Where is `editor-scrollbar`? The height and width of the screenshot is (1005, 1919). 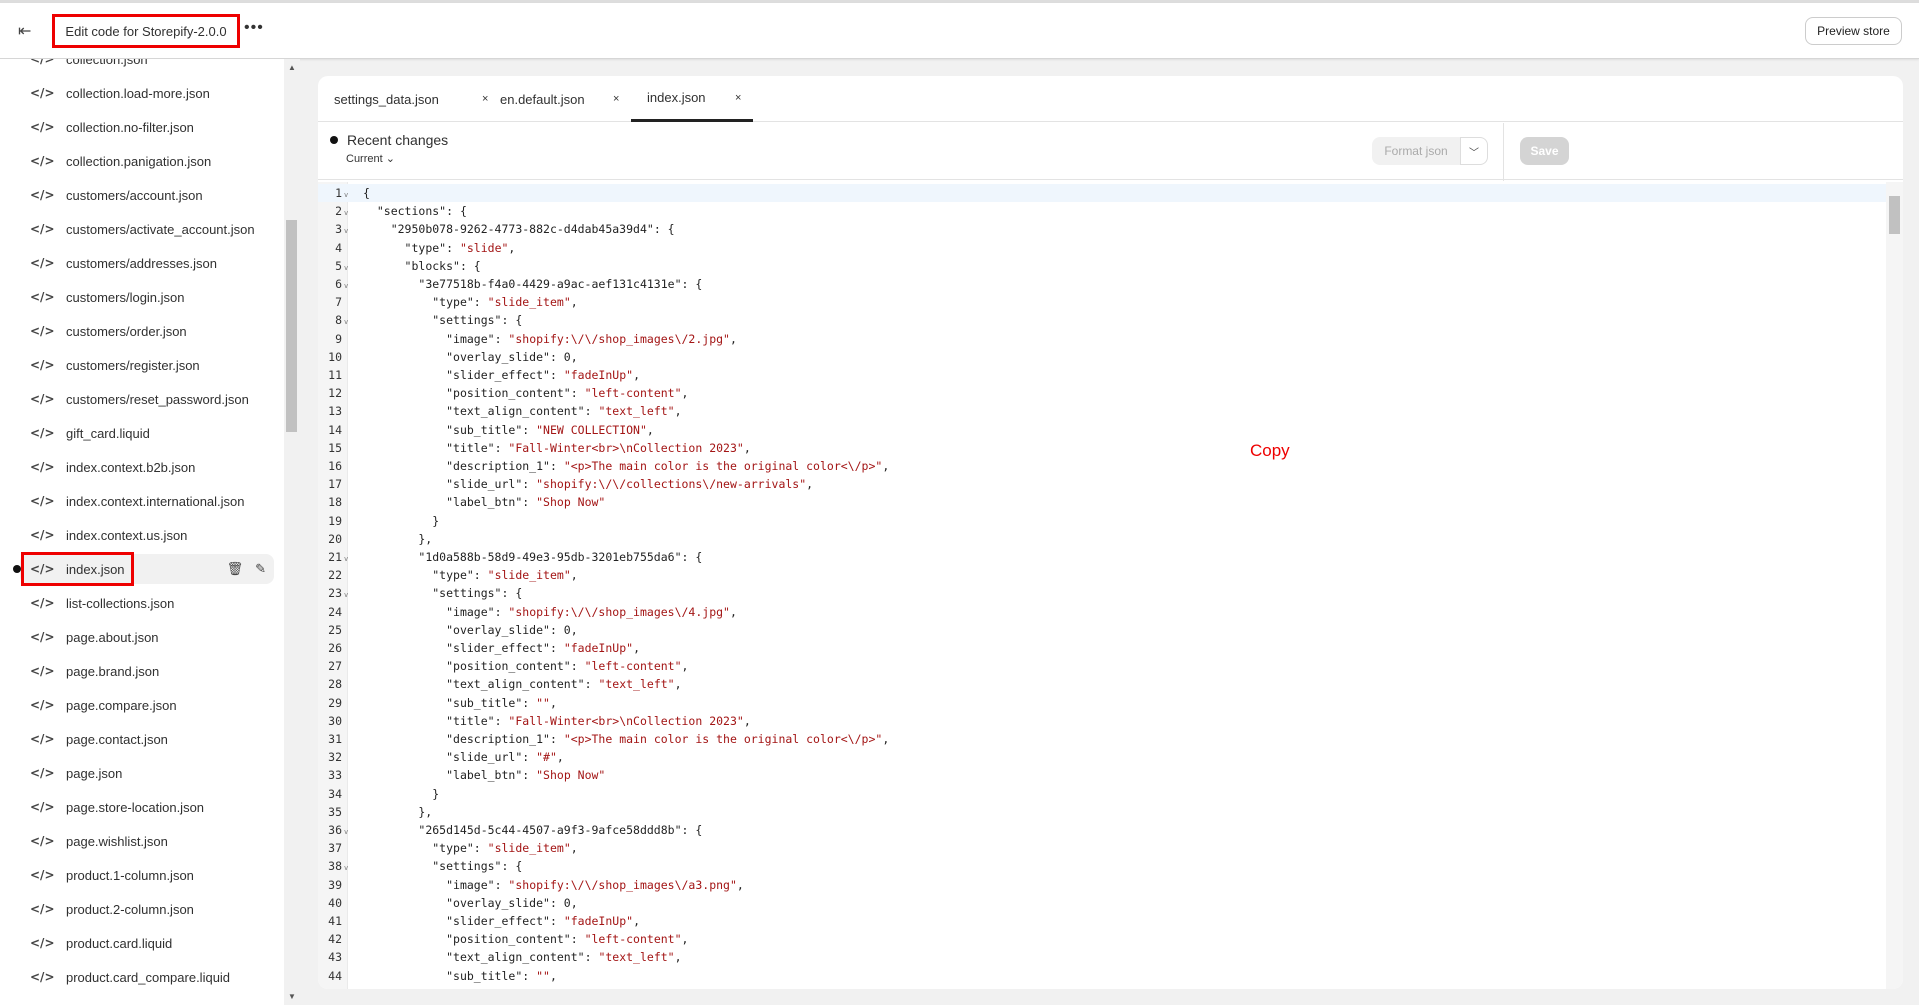
editor-scrollbar is located at coordinates (1894, 585).